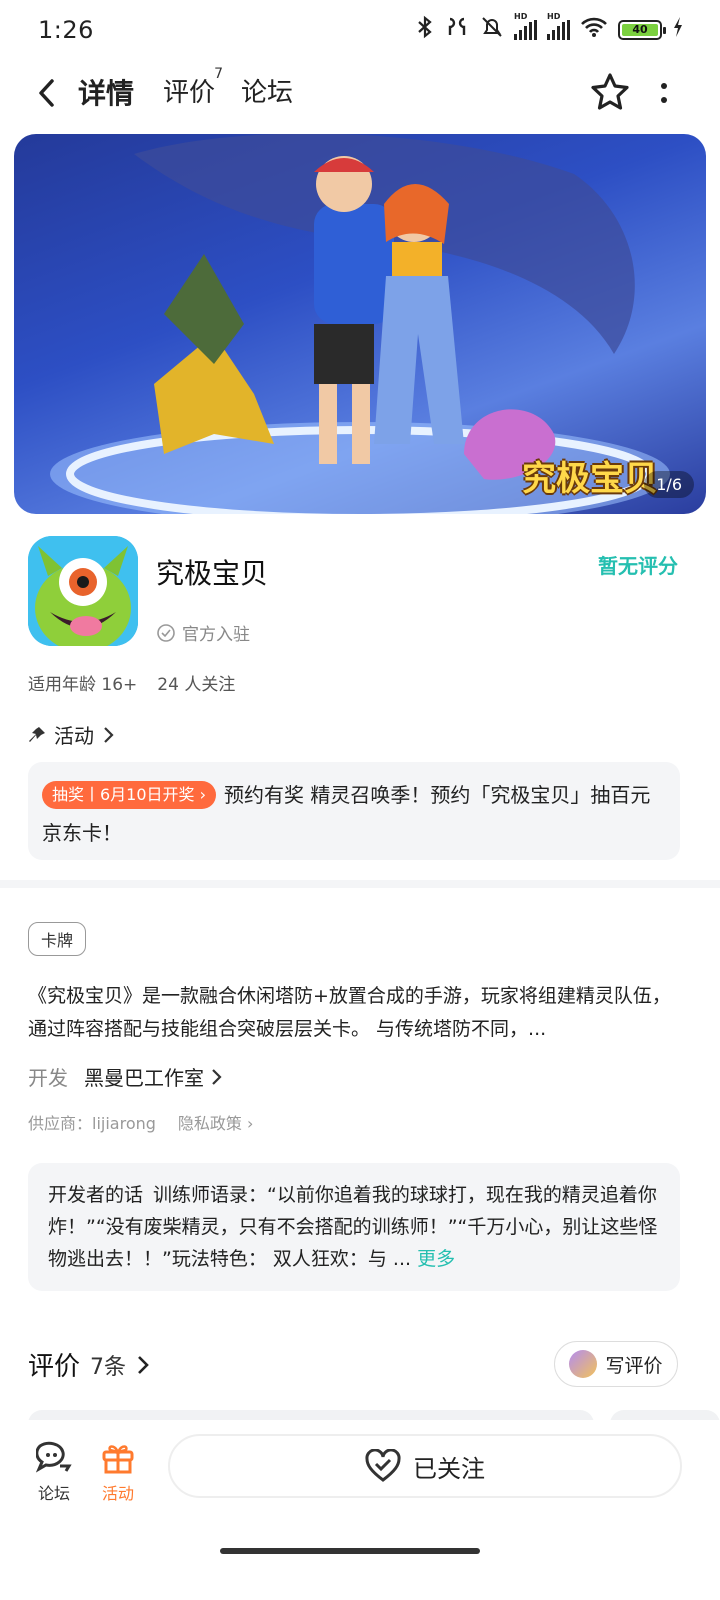  What do you see at coordinates (583, 1364) in the screenshot?
I see `avatar` at bounding box center [583, 1364].